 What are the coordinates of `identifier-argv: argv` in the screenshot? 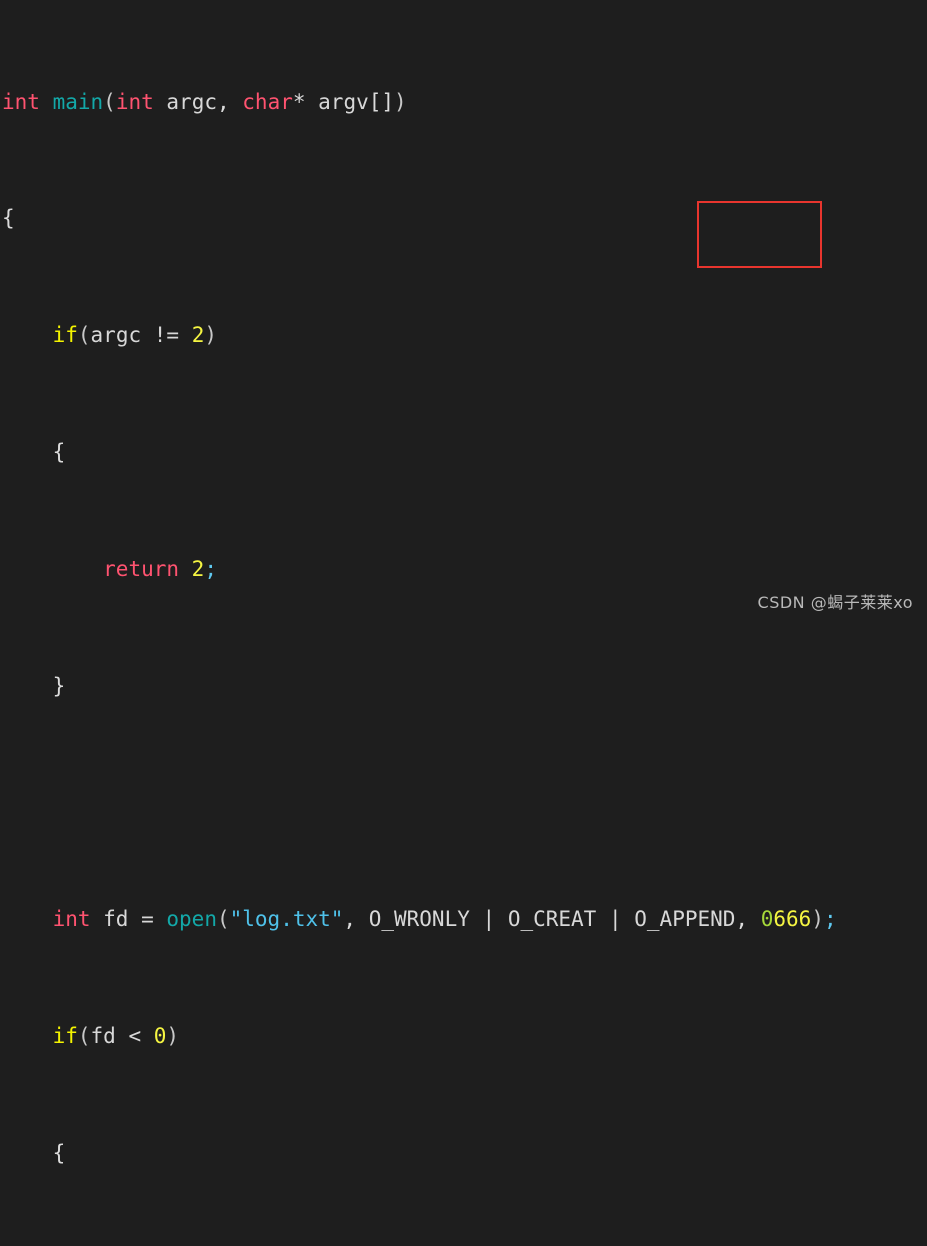 It's located at (337, 101).